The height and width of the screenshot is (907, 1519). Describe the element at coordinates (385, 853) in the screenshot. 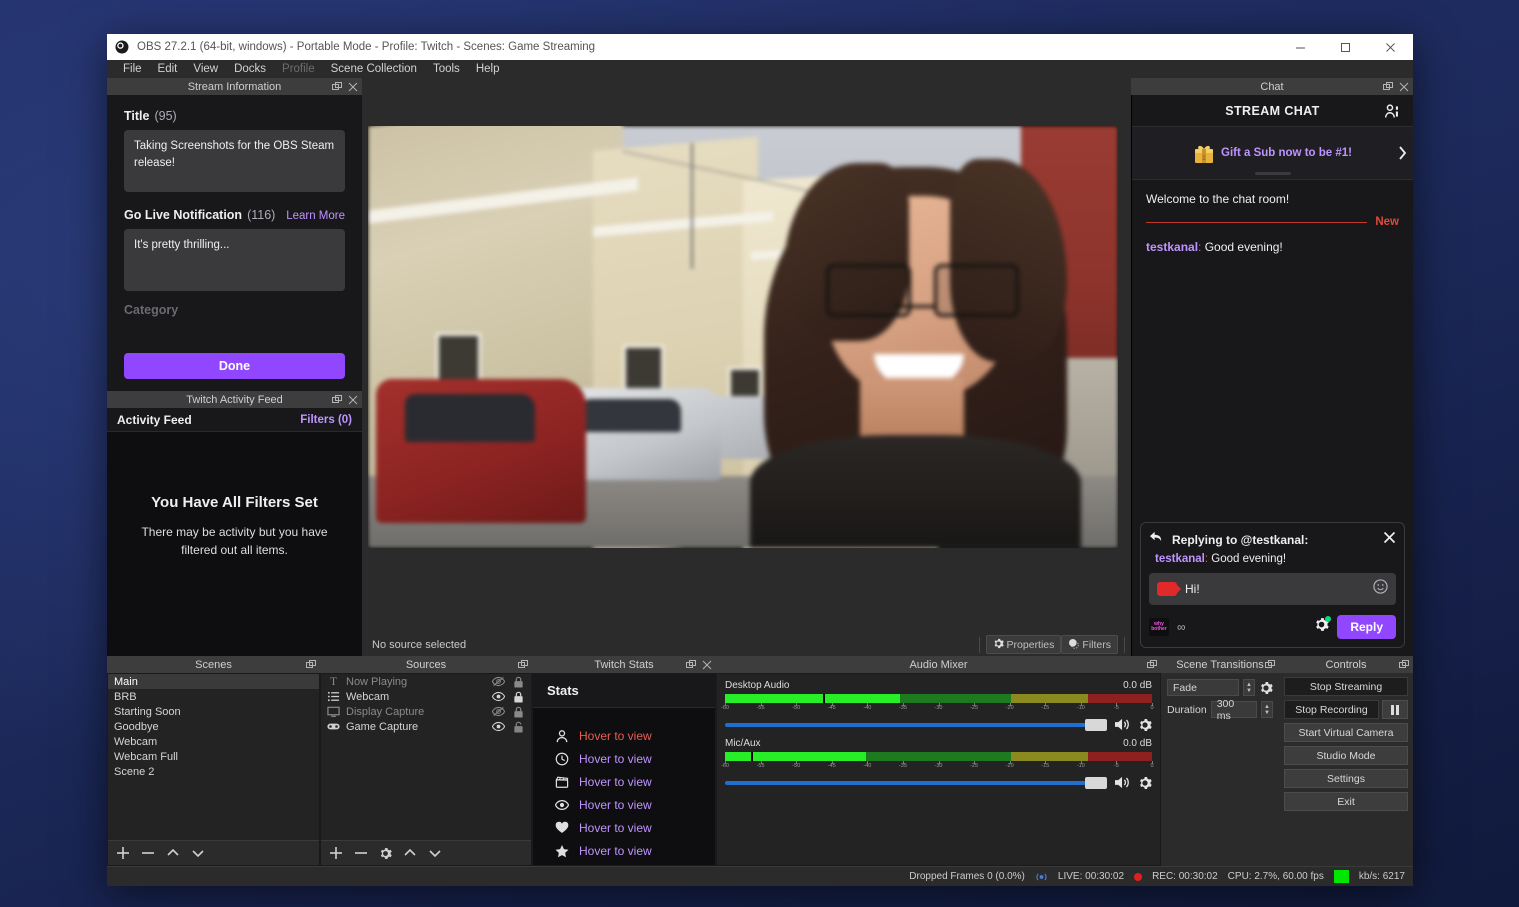

I see `source-properties-button` at that location.